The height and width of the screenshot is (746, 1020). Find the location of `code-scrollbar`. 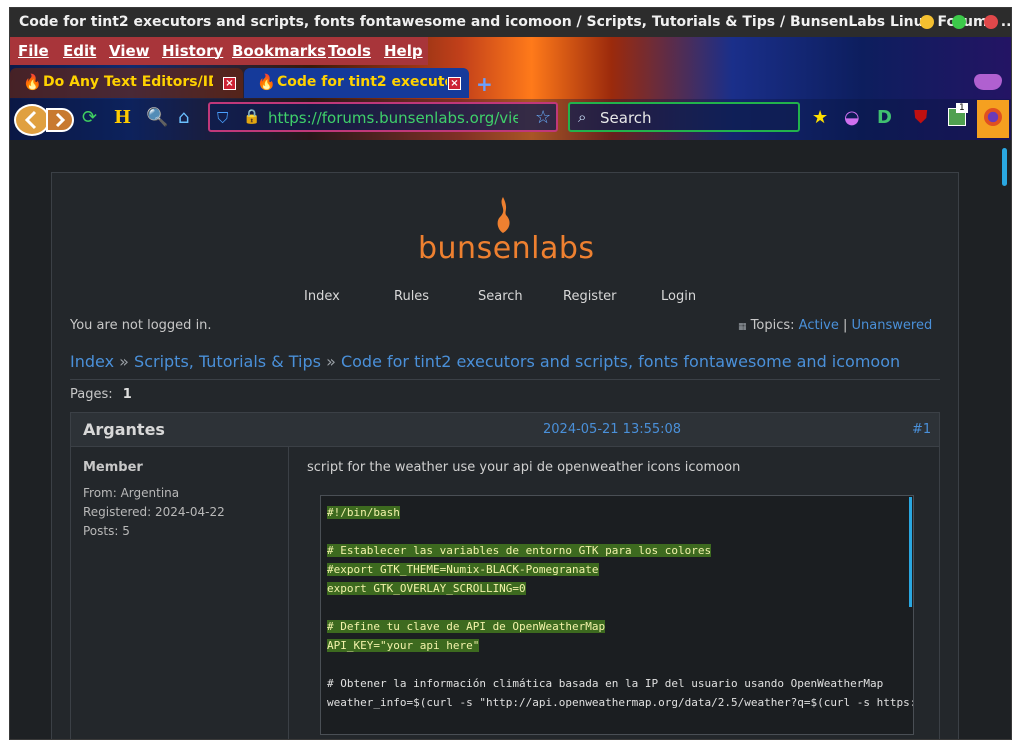

code-scrollbar is located at coordinates (910, 552).